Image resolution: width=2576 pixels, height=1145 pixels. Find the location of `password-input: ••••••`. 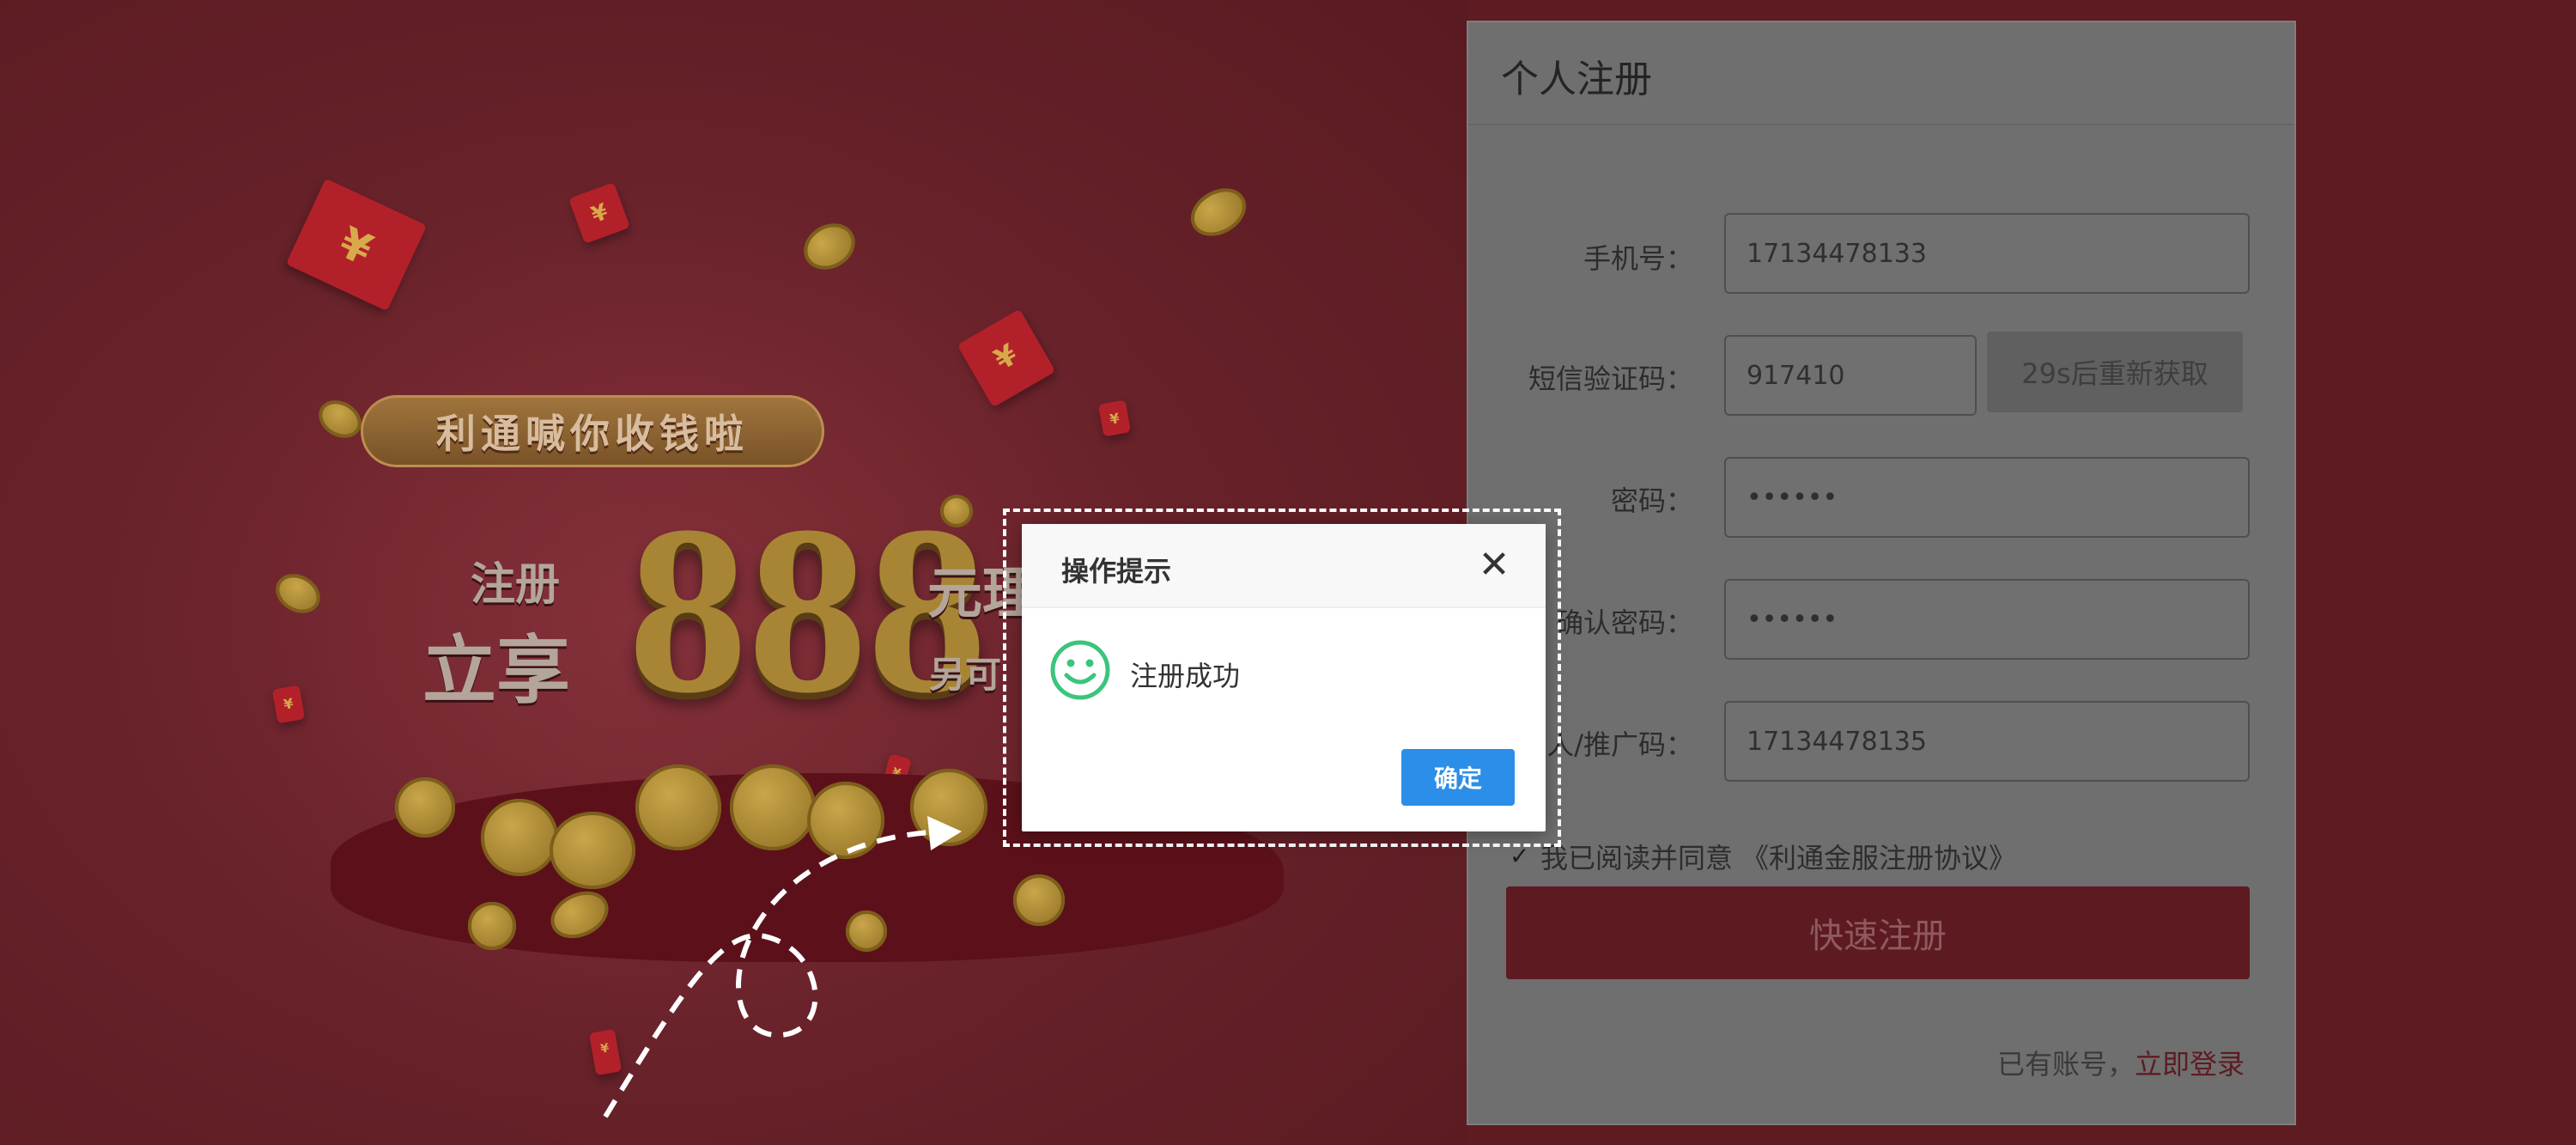

password-input: •••••• is located at coordinates (1987, 497).